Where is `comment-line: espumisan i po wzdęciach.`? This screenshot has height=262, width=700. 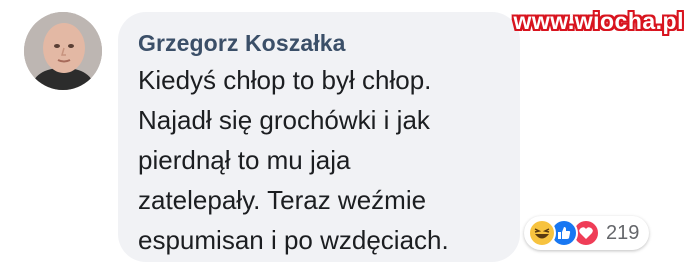 comment-line: espumisan i po wzdęciach. is located at coordinates (293, 240).